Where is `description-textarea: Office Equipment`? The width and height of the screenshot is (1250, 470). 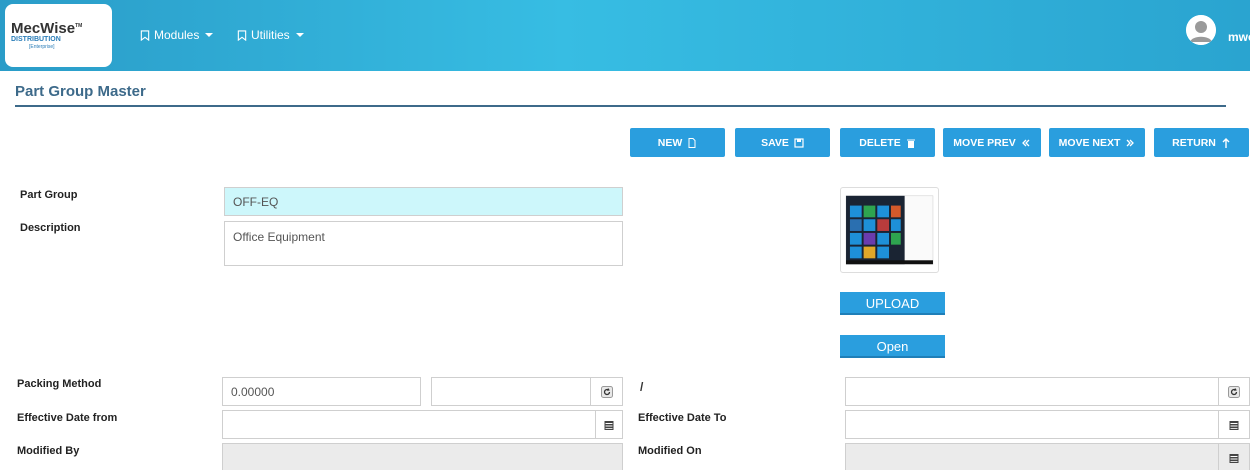
description-textarea: Office Equipment is located at coordinates (423, 243).